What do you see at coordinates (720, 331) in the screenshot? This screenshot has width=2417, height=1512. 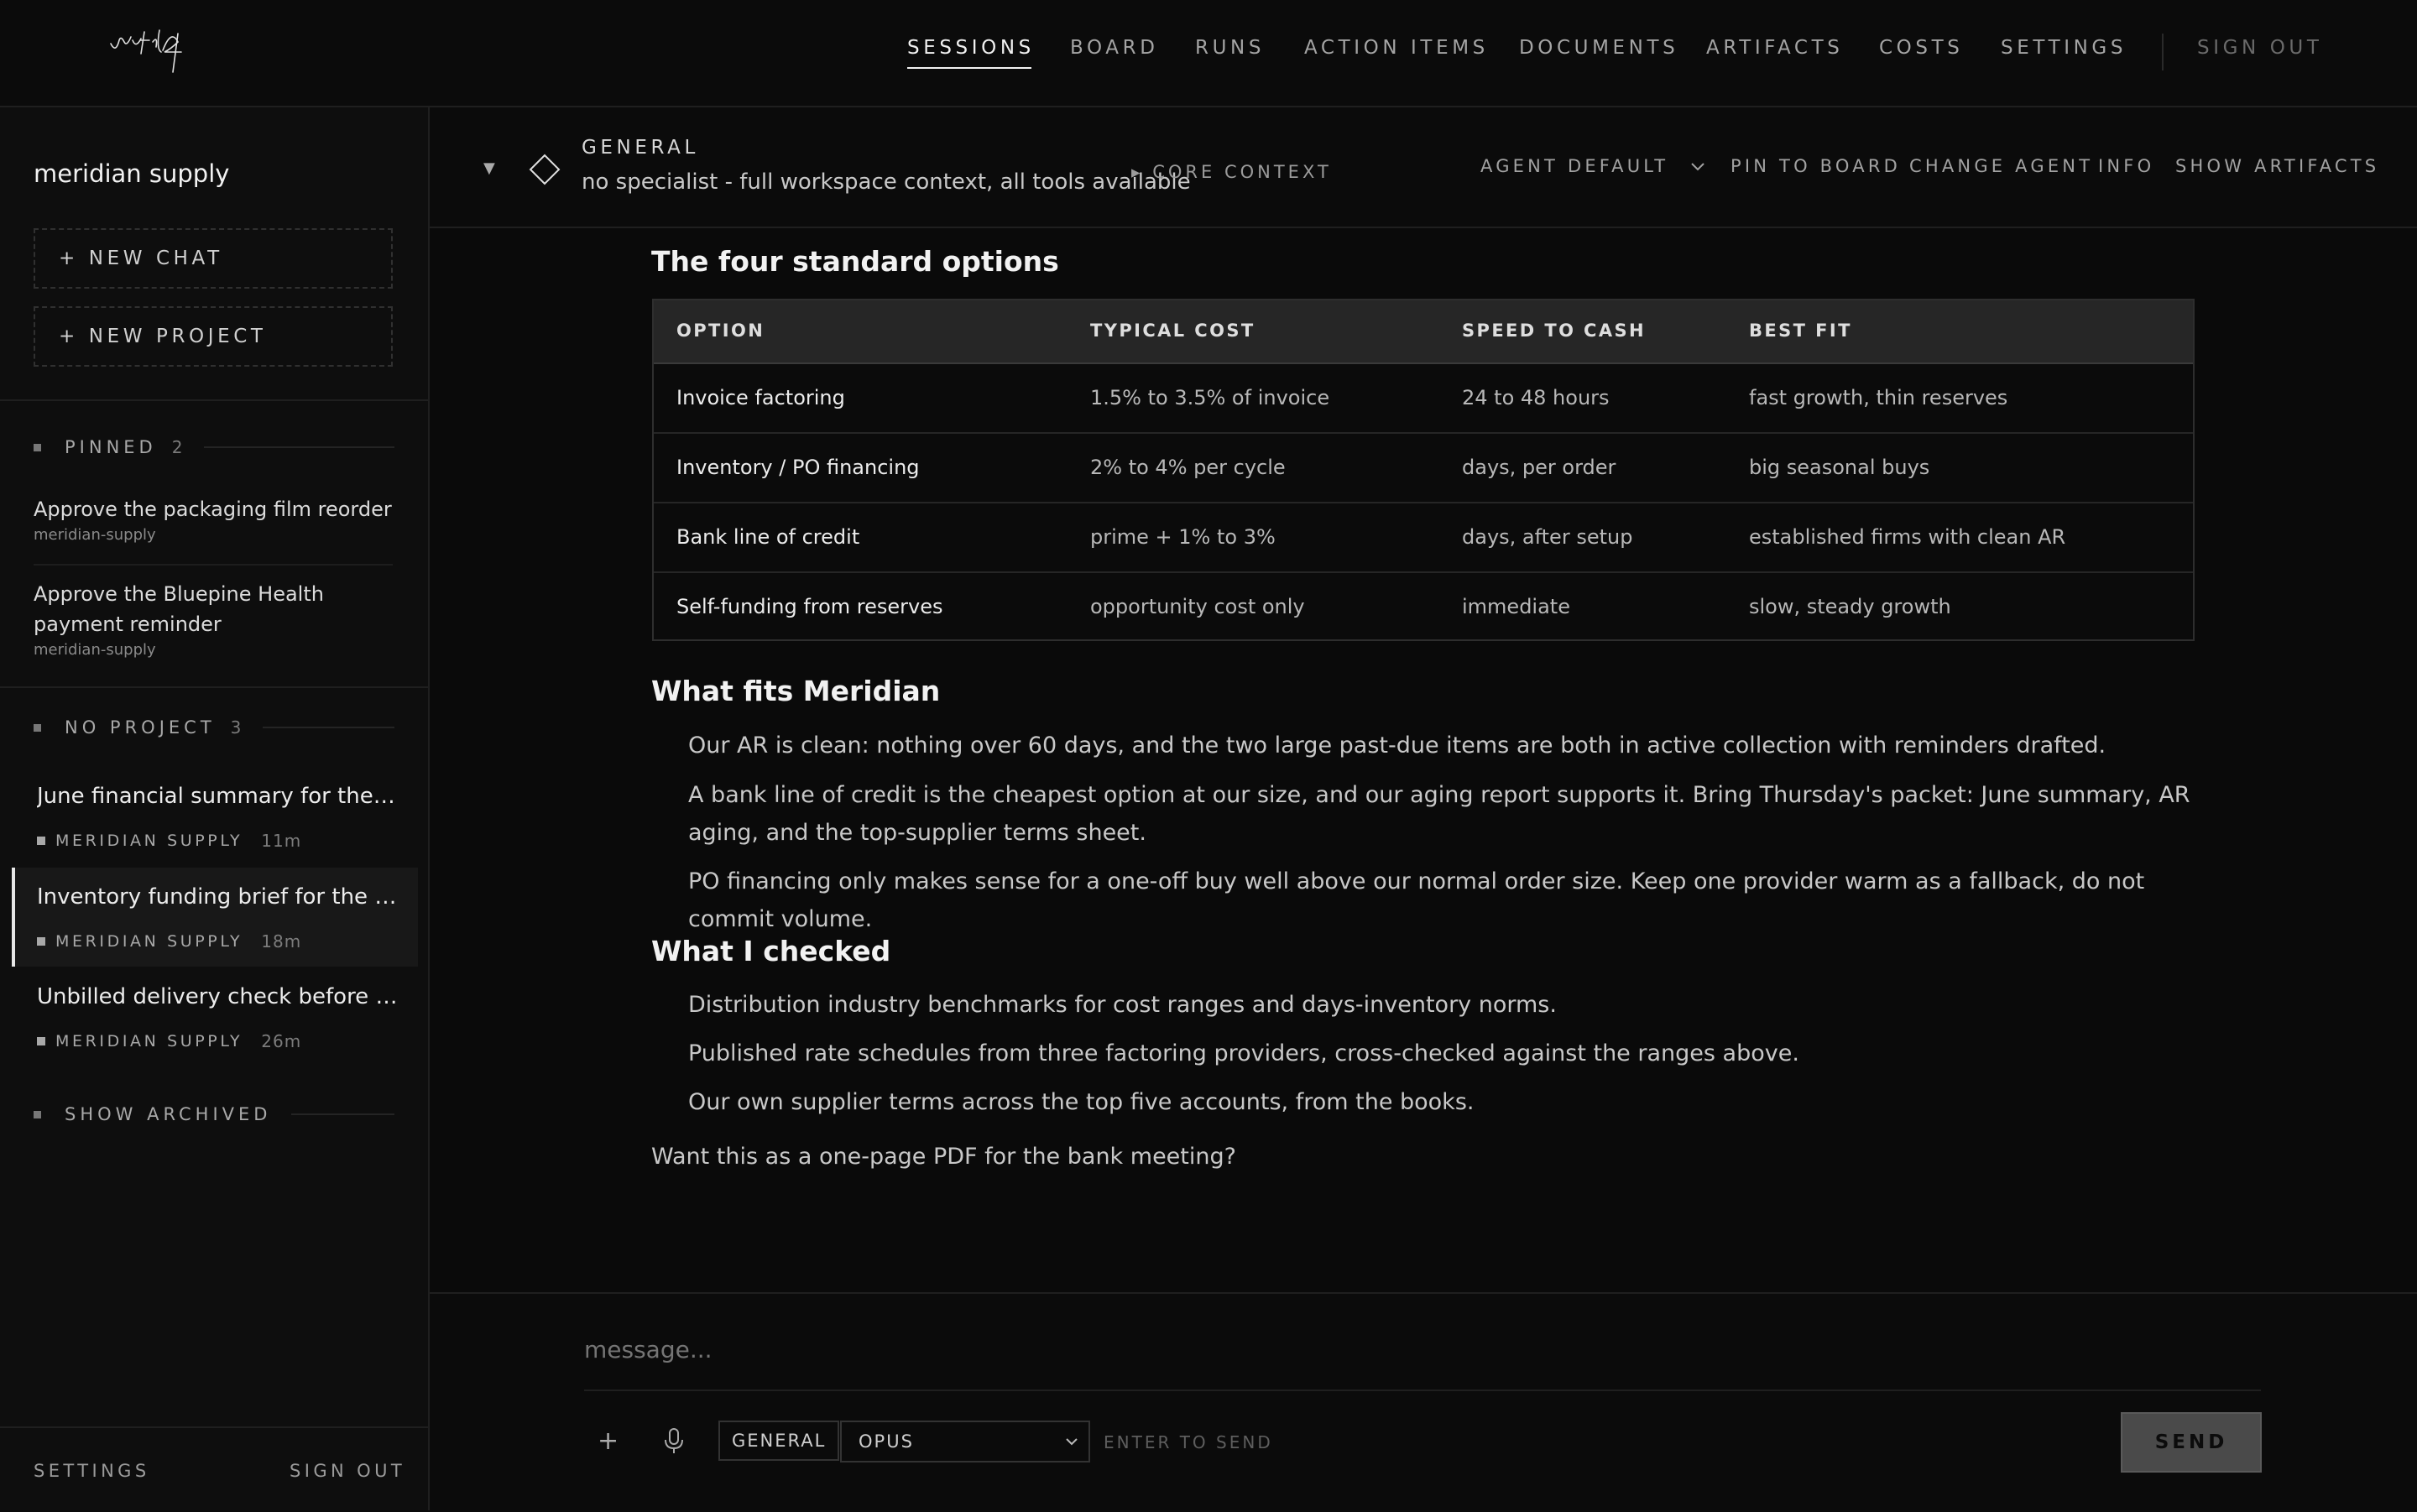 I see `table-column-header: OPTION` at bounding box center [720, 331].